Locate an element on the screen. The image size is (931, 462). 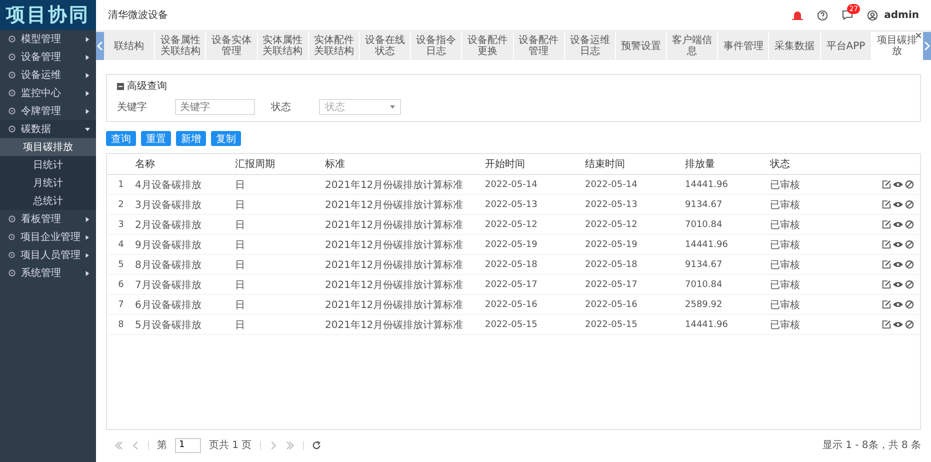
app-logo: 项目协同 is located at coordinates (48, 15).